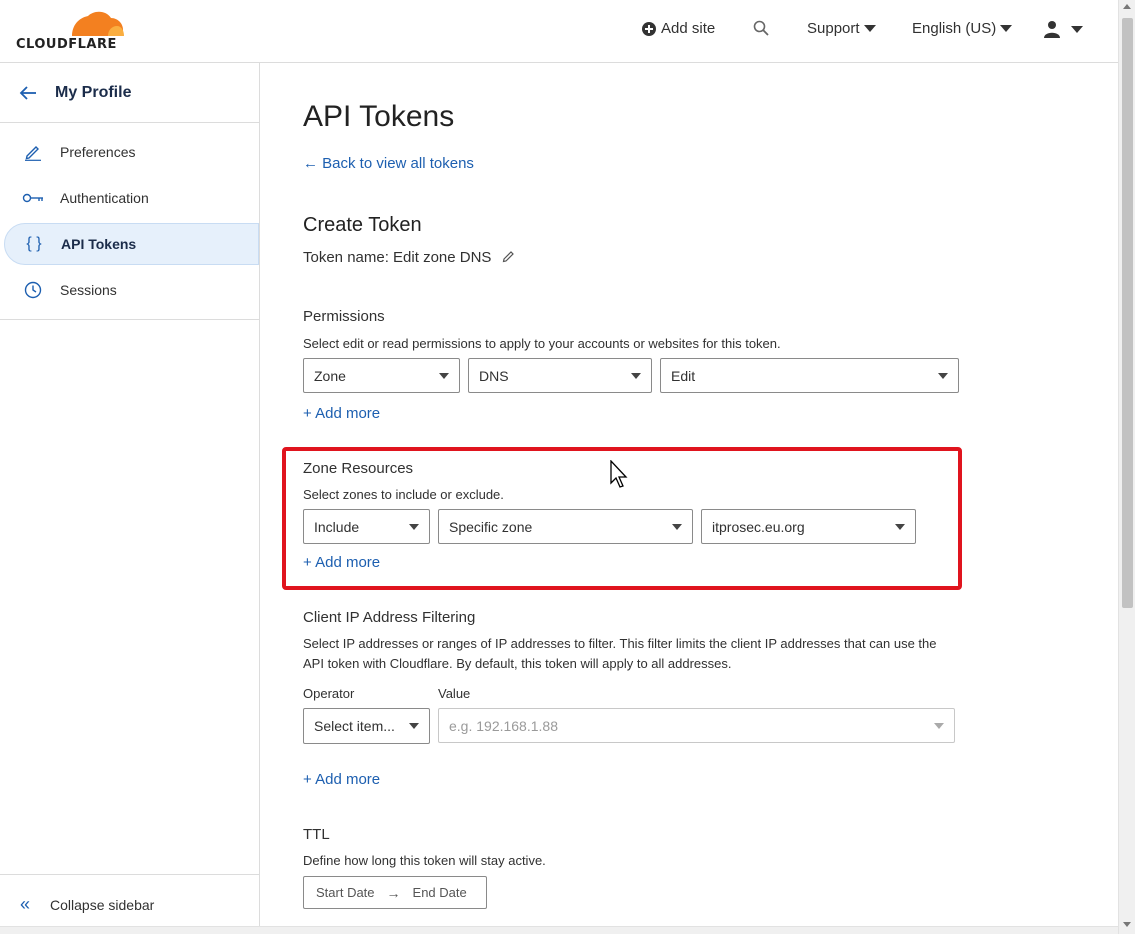  What do you see at coordinates (102, 904) in the screenshot?
I see `collapse-sidebar-label: Collapse sidebar` at bounding box center [102, 904].